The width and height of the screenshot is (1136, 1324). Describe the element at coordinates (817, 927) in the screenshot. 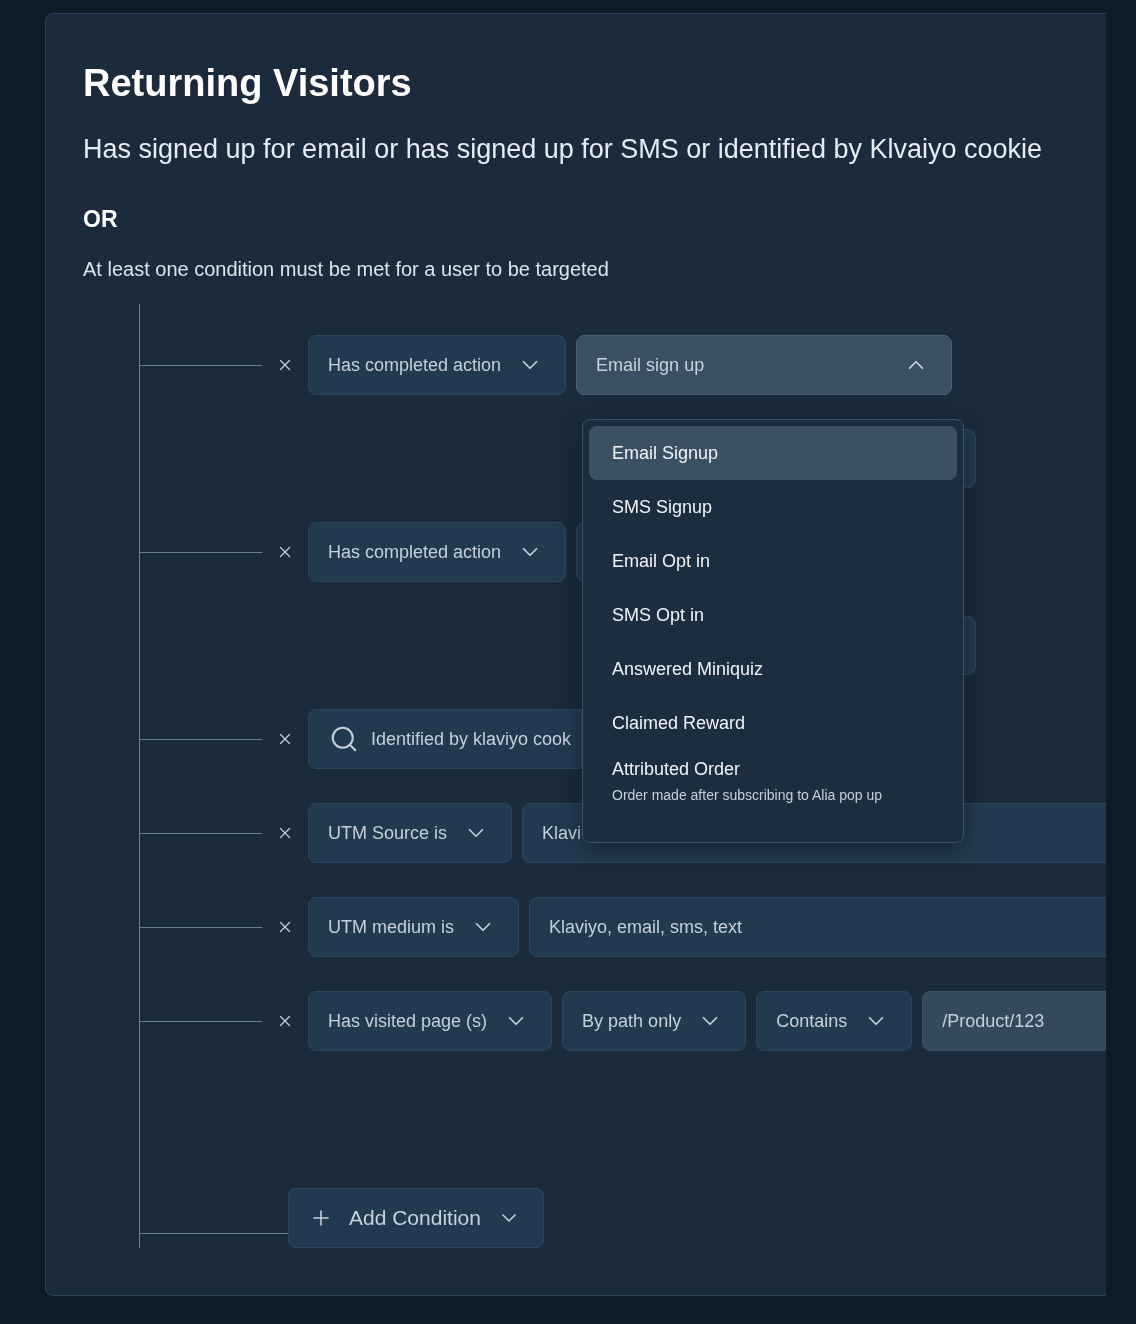

I see `text-field: Klaviyo, email, sms, text` at that location.